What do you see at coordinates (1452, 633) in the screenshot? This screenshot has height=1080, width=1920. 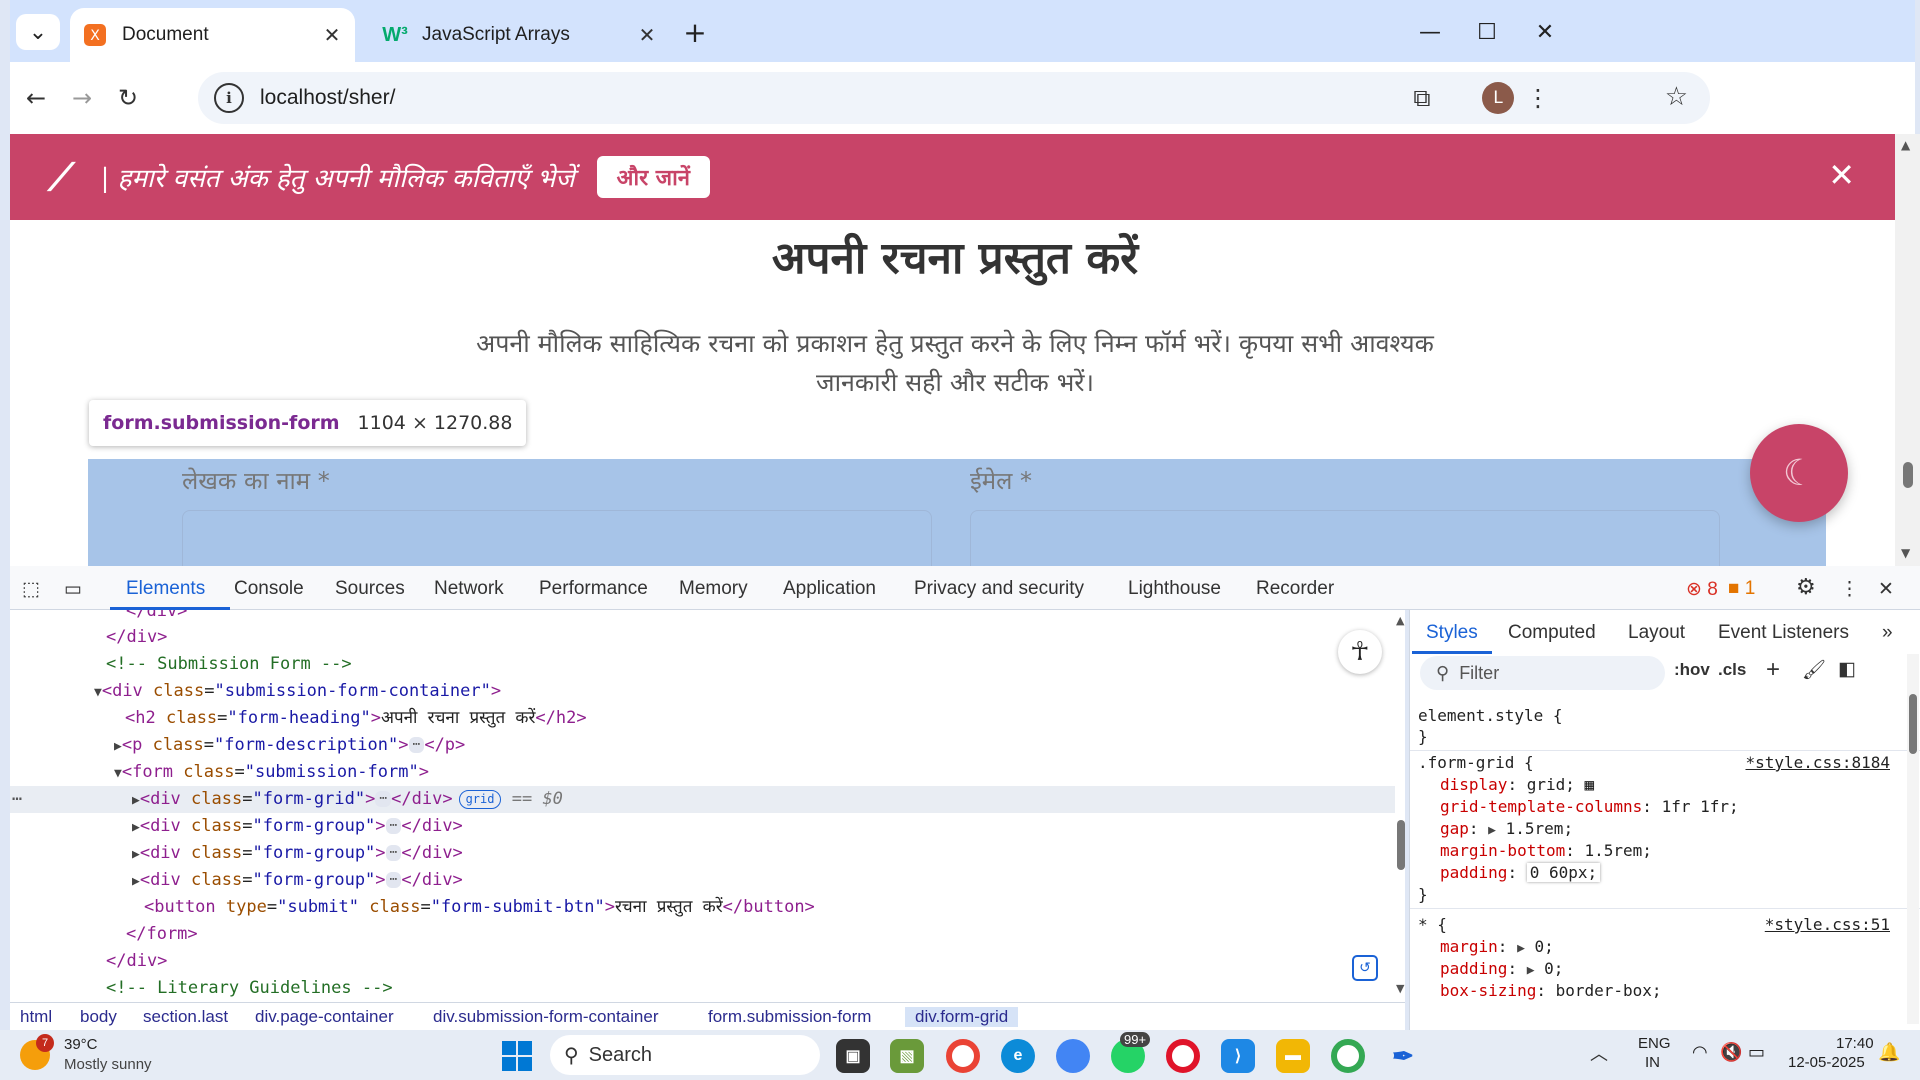 I see `tab-styles: Styles` at bounding box center [1452, 633].